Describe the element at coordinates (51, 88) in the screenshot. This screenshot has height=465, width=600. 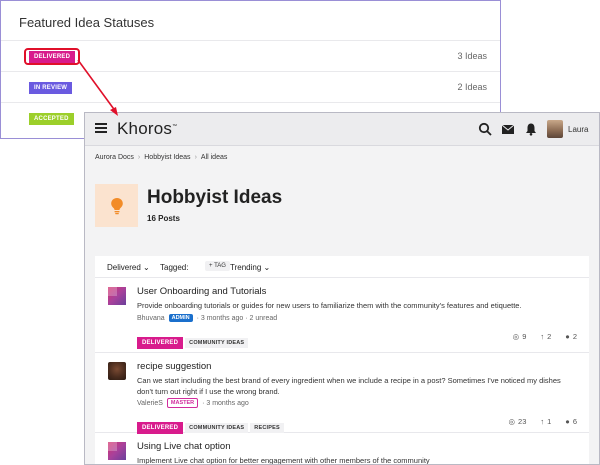
I see `status-badge-in-review: IN REVIEW` at that location.